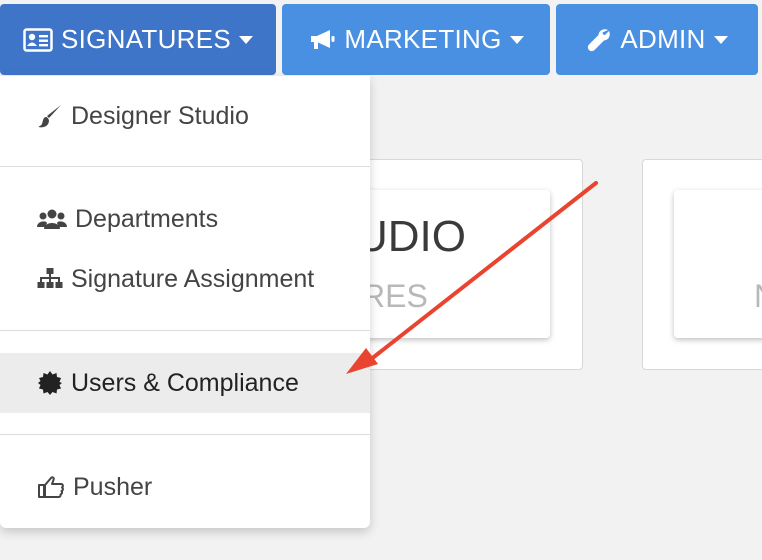 The width and height of the screenshot is (762, 560). Describe the element at coordinates (160, 115) in the screenshot. I see `menu-item-label: Designer Studio` at that location.